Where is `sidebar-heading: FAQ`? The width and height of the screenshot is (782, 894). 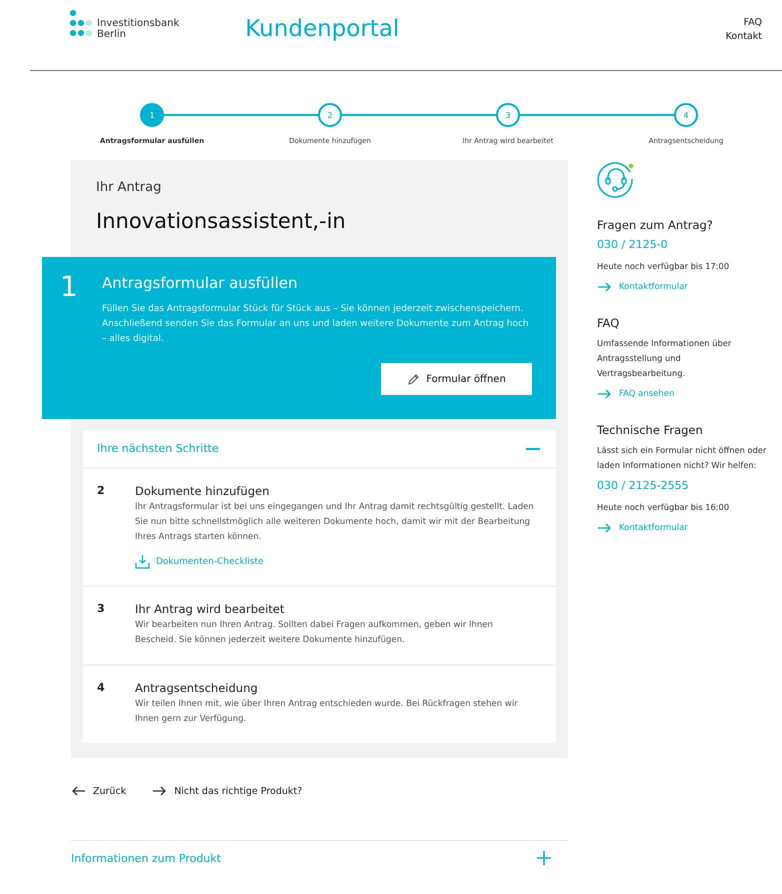
sidebar-heading: FAQ is located at coordinates (608, 323).